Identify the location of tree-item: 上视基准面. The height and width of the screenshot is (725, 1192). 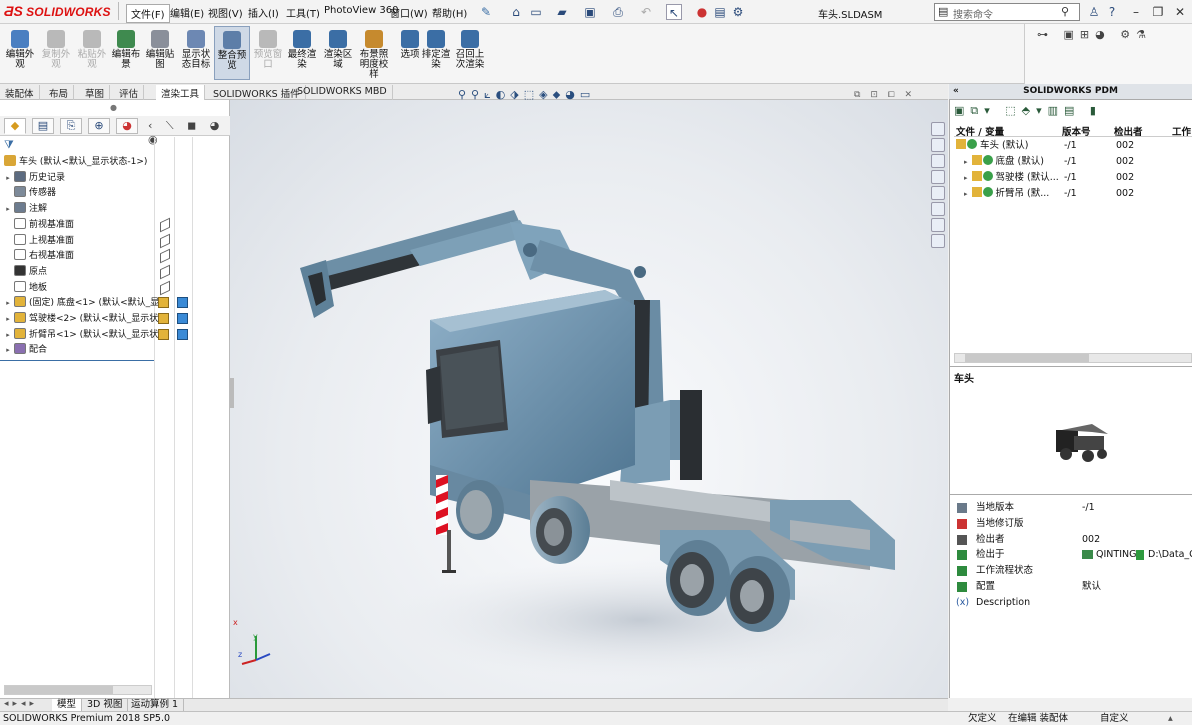
(39, 241).